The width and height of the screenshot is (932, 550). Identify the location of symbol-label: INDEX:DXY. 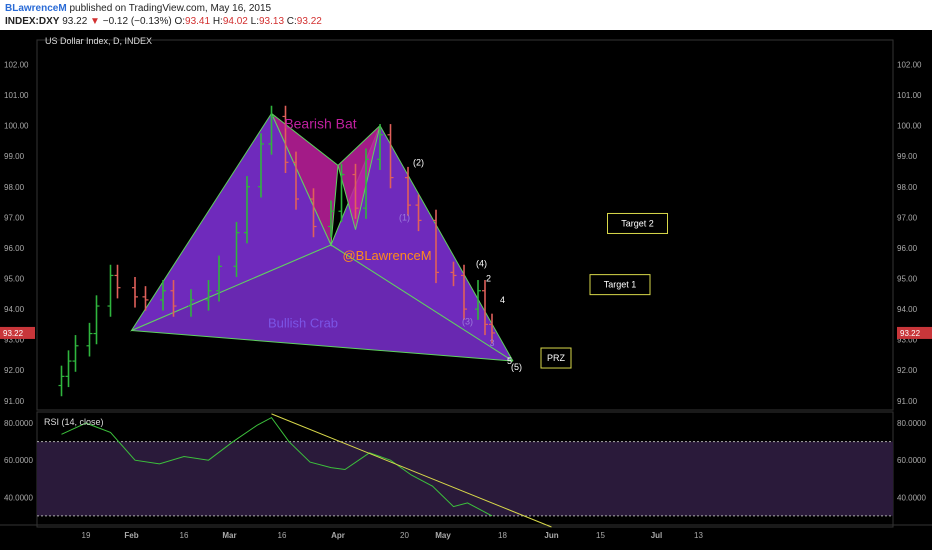
(32, 21).